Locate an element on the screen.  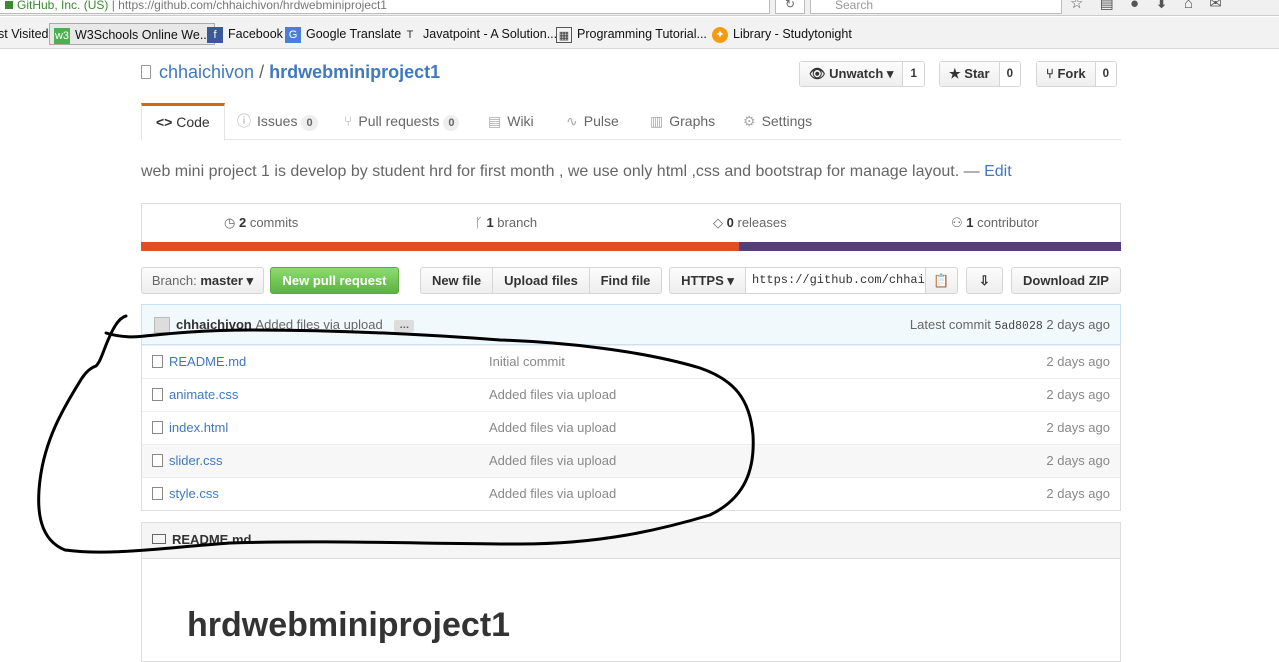
contributors-link: ⚇ 1 contributor is located at coordinates (995, 223).